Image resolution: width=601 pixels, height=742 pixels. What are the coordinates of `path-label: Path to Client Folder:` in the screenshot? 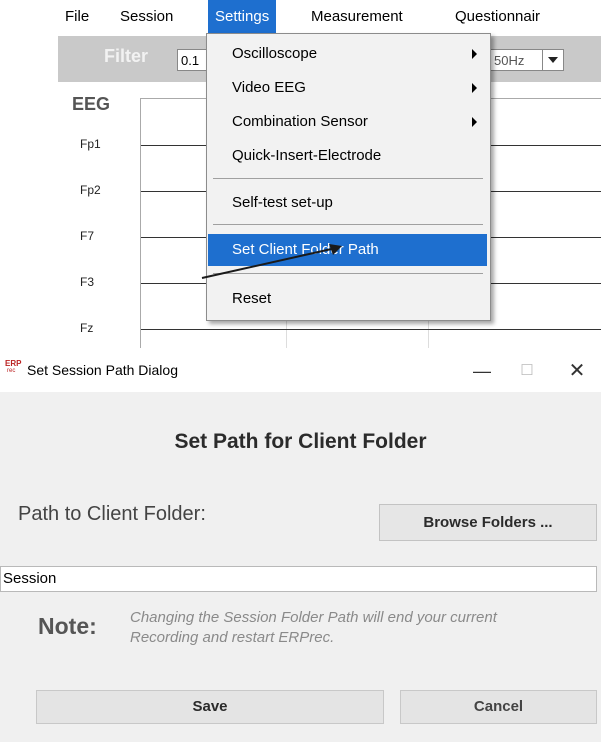 It's located at (112, 514).